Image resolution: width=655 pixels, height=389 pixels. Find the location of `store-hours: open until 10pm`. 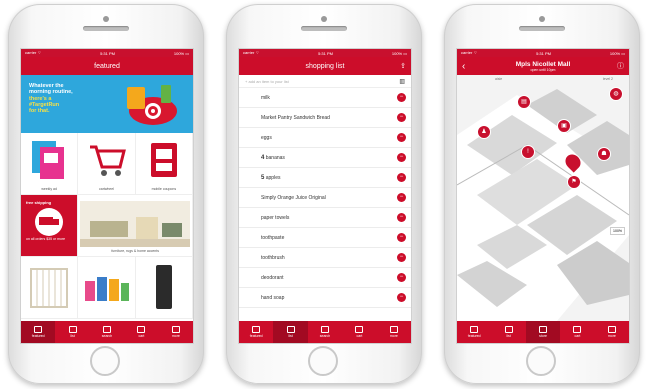

store-hours: open until 10pm is located at coordinates (543, 69).